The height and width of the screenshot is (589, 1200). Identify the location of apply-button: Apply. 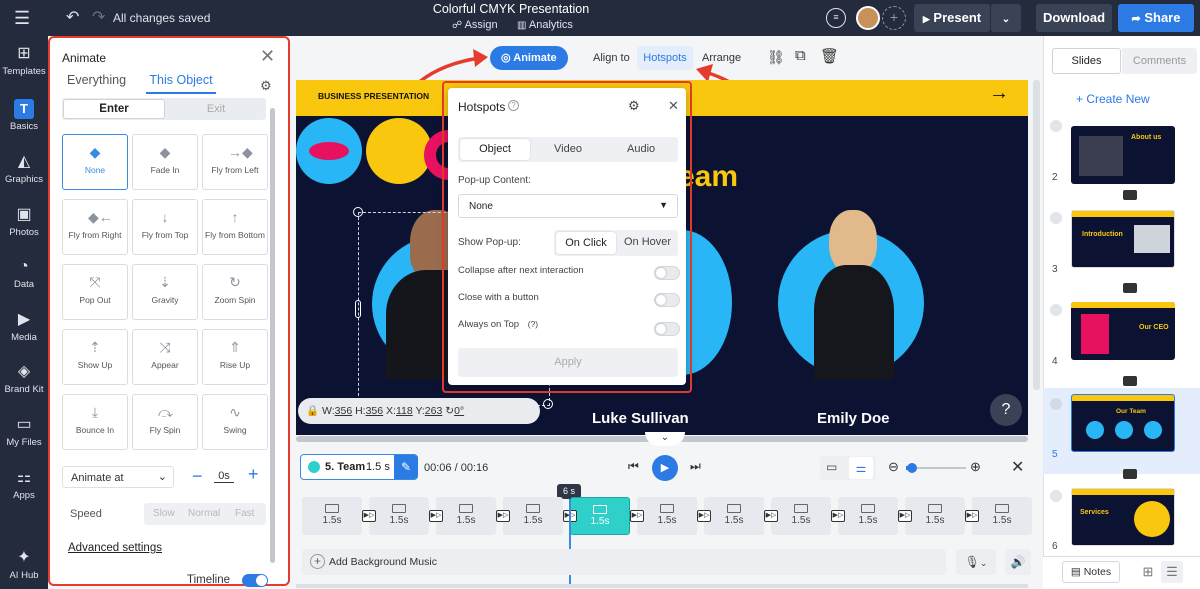
(568, 362).